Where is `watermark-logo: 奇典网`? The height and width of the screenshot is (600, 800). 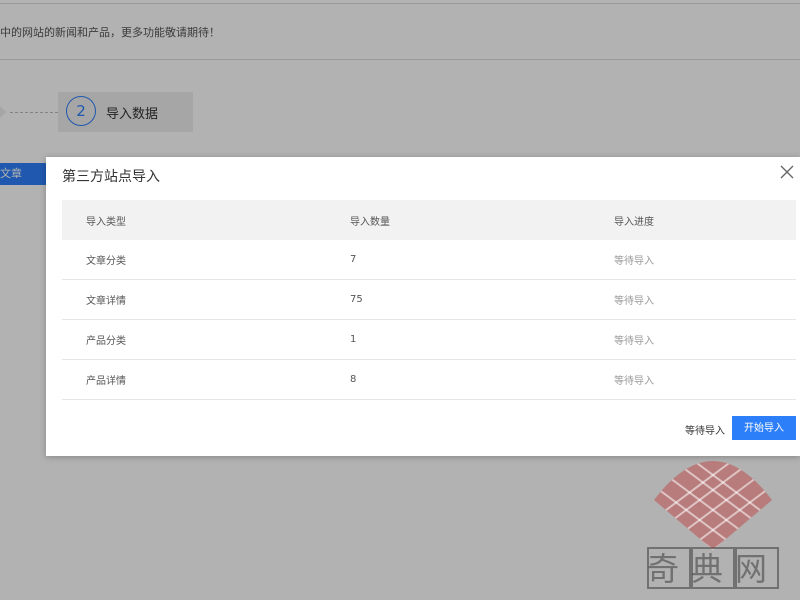 watermark-logo: 奇典网 is located at coordinates (713, 520).